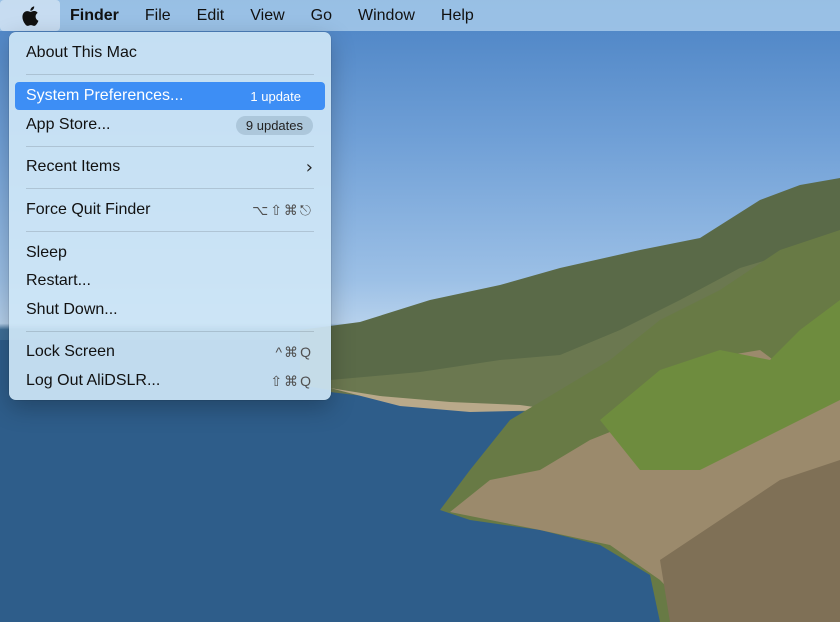 The height and width of the screenshot is (622, 840). What do you see at coordinates (211, 15) in the screenshot?
I see `menubar-item-edit: Edit` at bounding box center [211, 15].